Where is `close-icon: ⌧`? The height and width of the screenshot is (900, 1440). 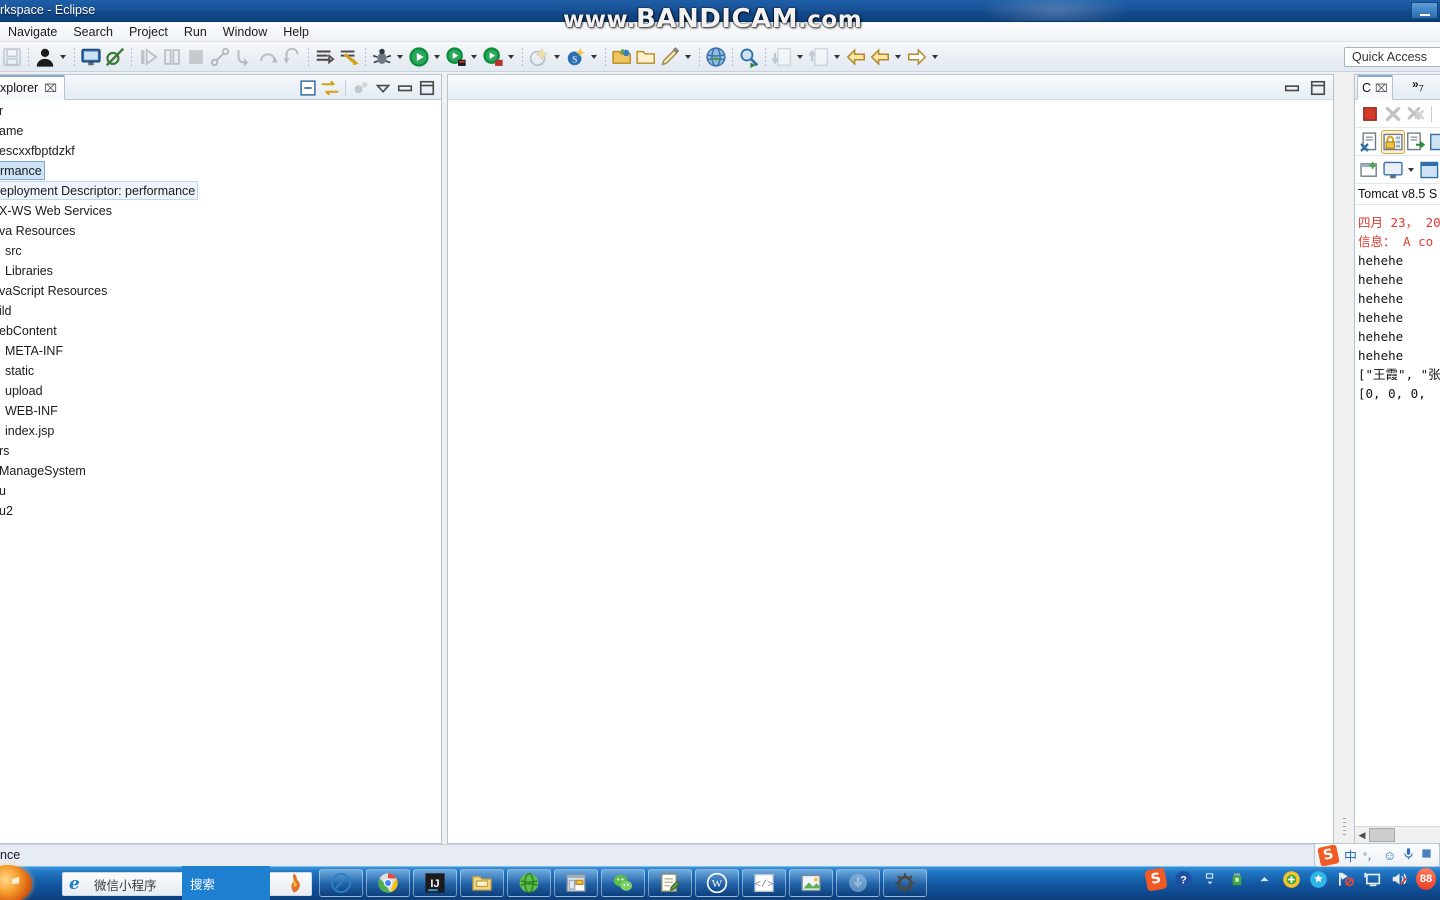 close-icon: ⌧ is located at coordinates (50, 88).